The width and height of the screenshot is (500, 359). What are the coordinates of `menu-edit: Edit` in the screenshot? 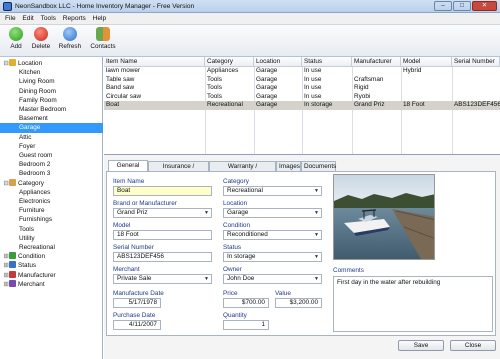 It's located at (27, 18).